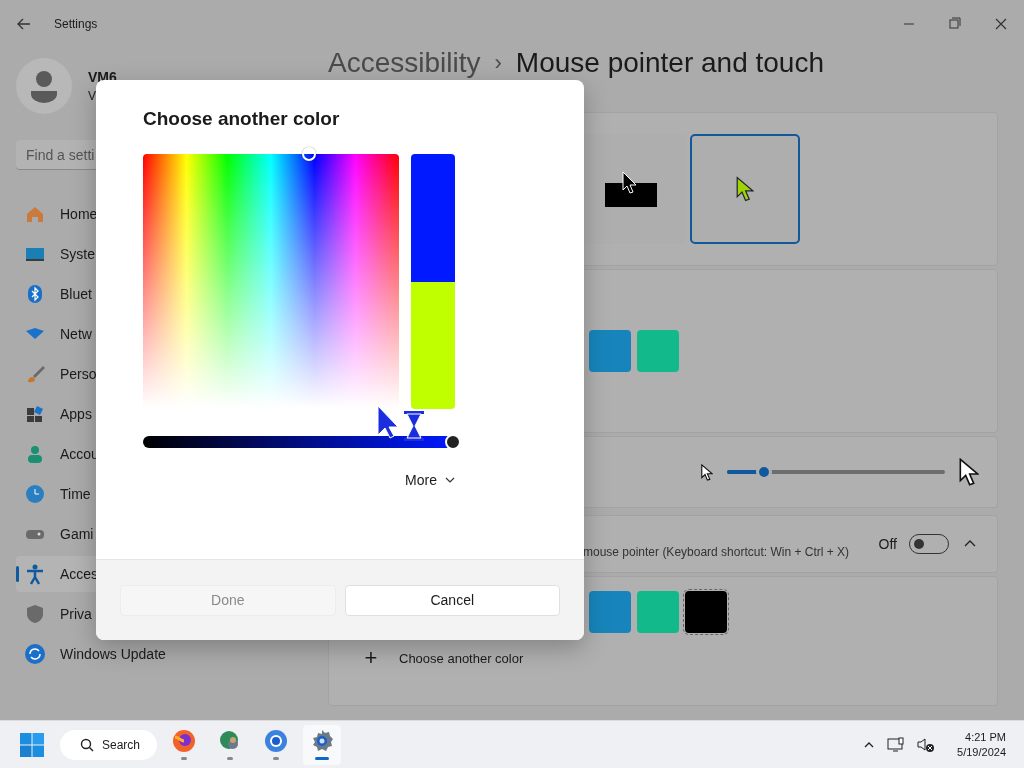 This screenshot has width=1024, height=768. What do you see at coordinates (92, 96) in the screenshot?
I see `user-subtitle: V` at bounding box center [92, 96].